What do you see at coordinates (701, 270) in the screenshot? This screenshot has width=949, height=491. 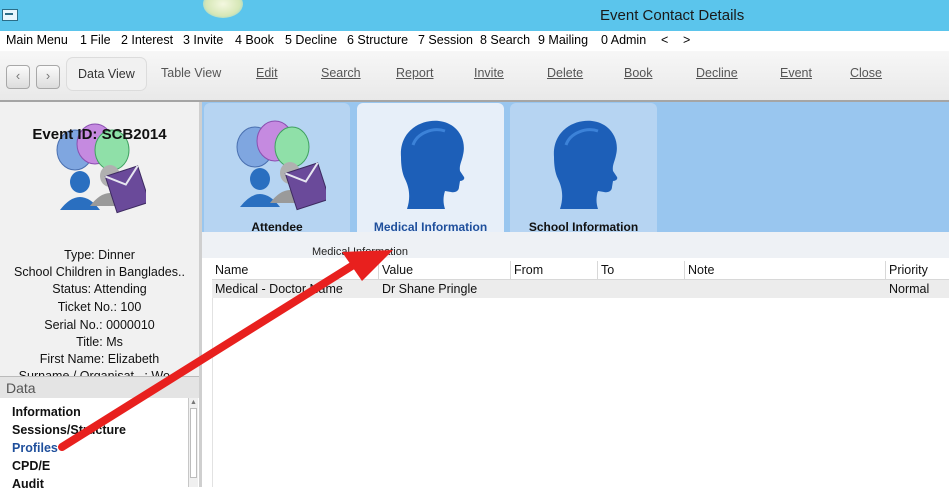 I see `column-header-note: Note` at bounding box center [701, 270].